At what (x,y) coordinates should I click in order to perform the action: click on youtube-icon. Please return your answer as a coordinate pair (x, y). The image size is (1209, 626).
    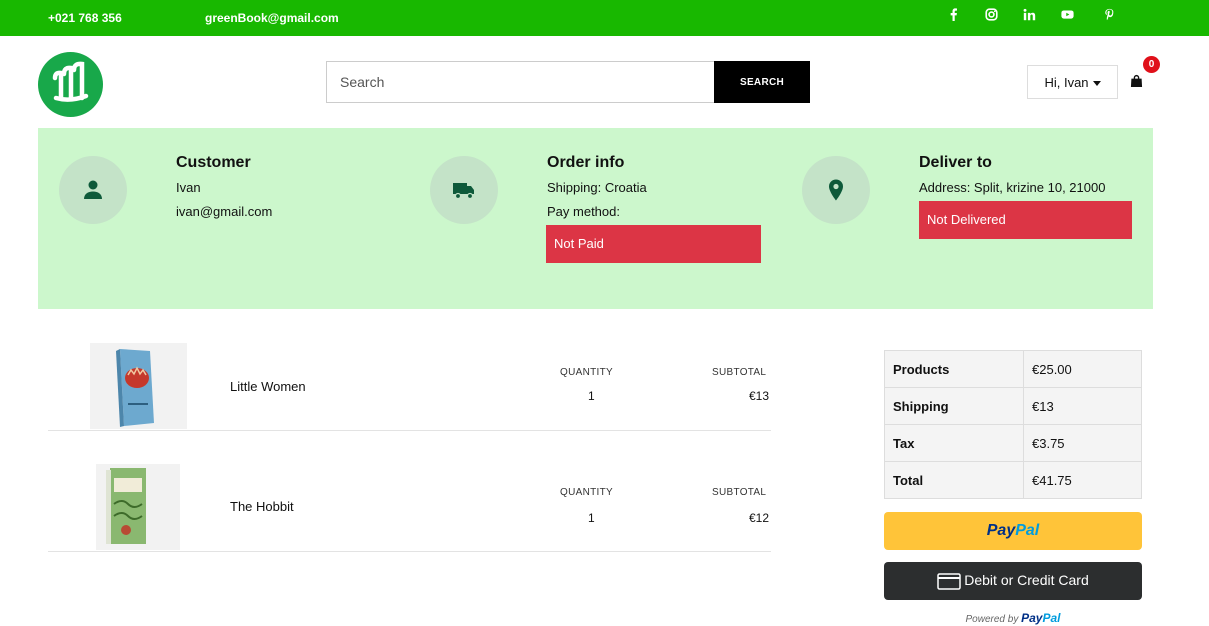
    Looking at the image, I should click on (1067, 17).